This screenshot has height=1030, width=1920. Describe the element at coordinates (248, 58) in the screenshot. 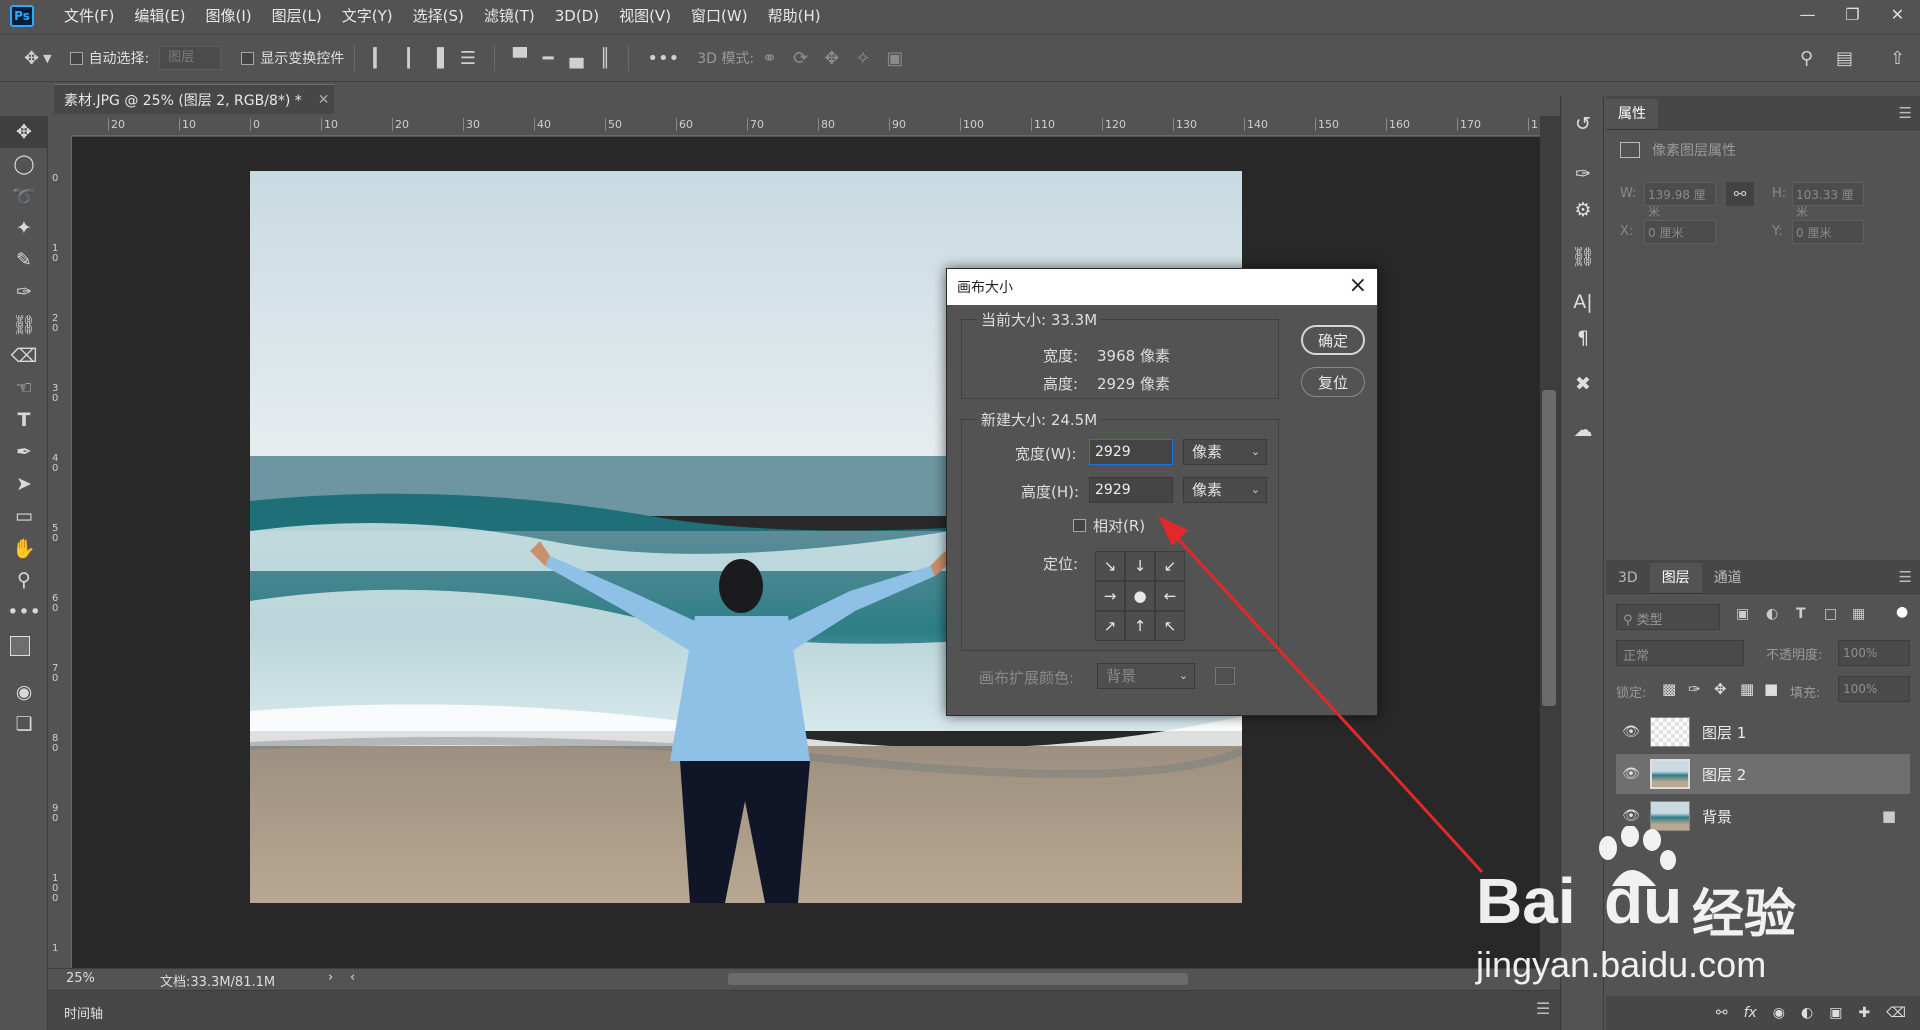

I see `show-transform-checkbox` at that location.